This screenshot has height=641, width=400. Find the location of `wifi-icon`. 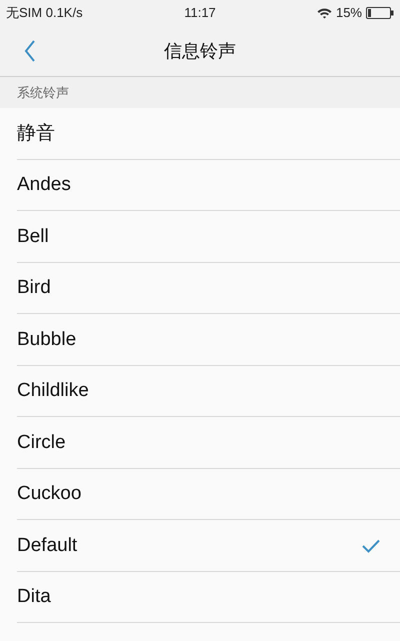

wifi-icon is located at coordinates (324, 13).